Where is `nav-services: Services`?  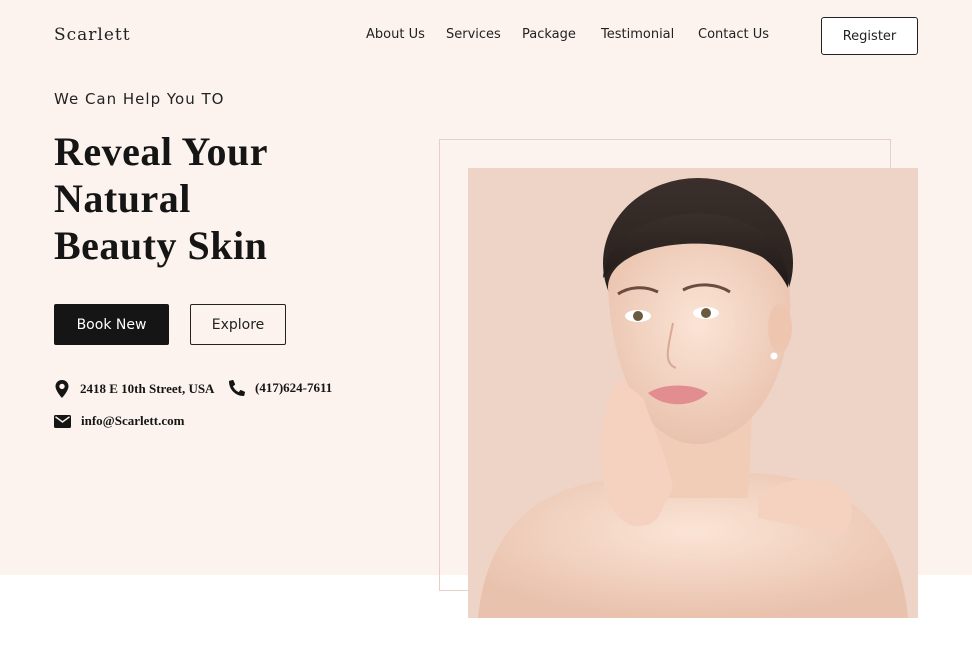 nav-services: Services is located at coordinates (473, 34).